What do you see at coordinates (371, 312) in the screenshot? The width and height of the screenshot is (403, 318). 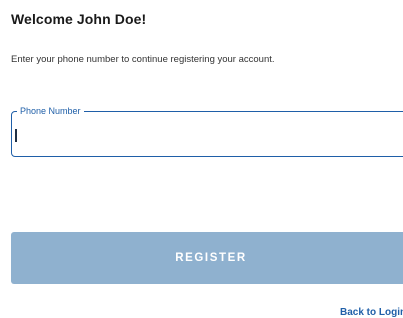 I see `back-to-login-link: Back to Login` at bounding box center [371, 312].